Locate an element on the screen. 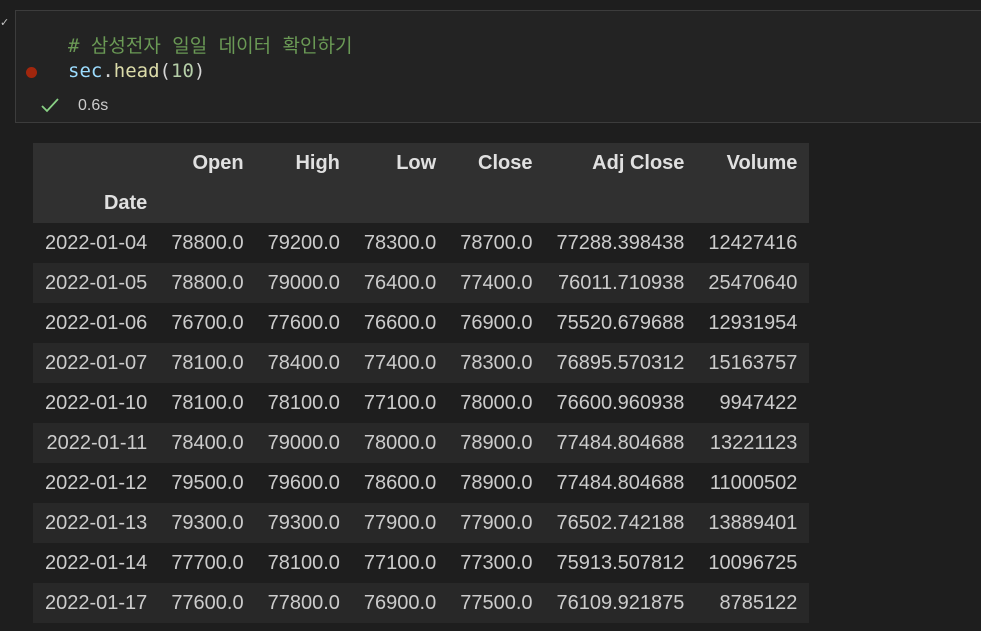 The image size is (981, 631). cell-open: 76700.0 is located at coordinates (207, 322).